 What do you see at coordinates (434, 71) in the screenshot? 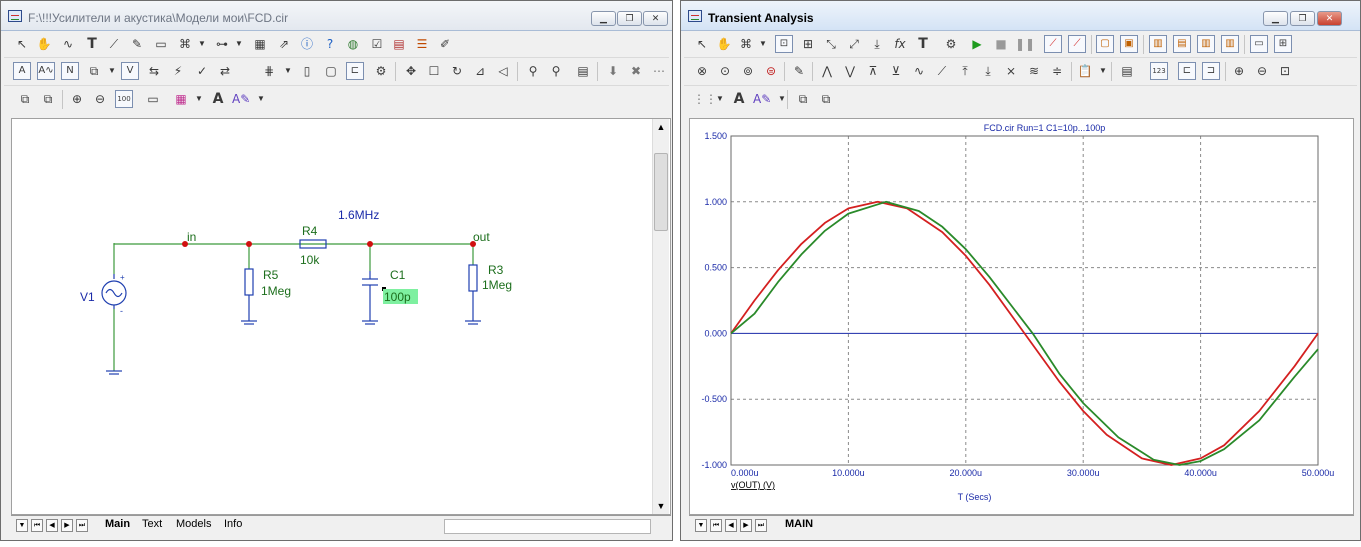
I see `box-icon: ☐` at bounding box center [434, 71].